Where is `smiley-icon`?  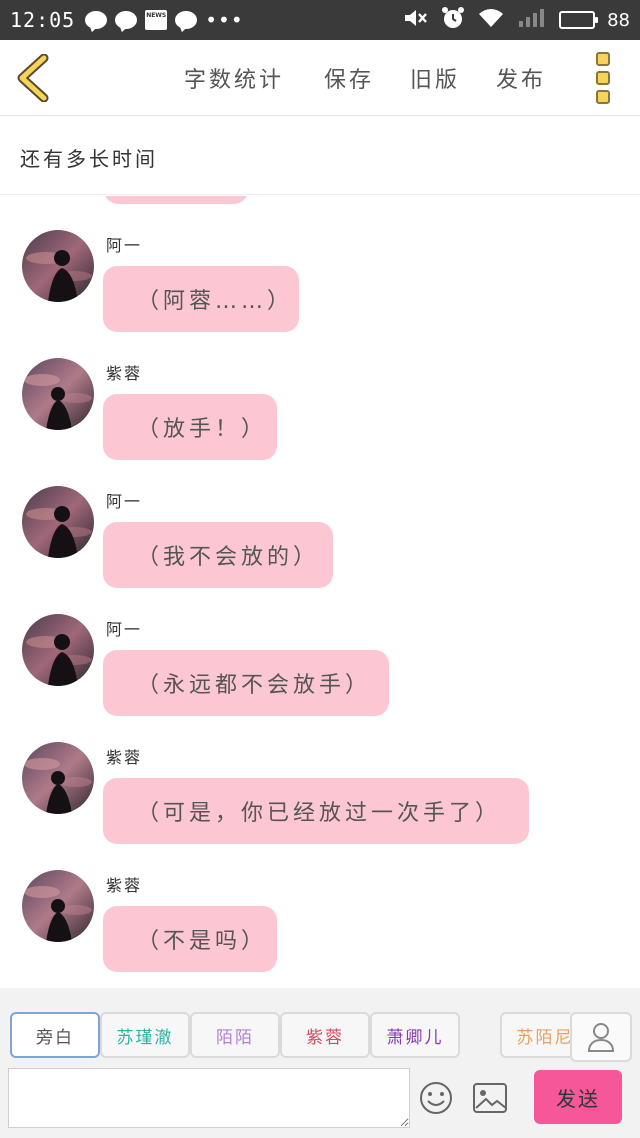
smiley-icon is located at coordinates (436, 1098).